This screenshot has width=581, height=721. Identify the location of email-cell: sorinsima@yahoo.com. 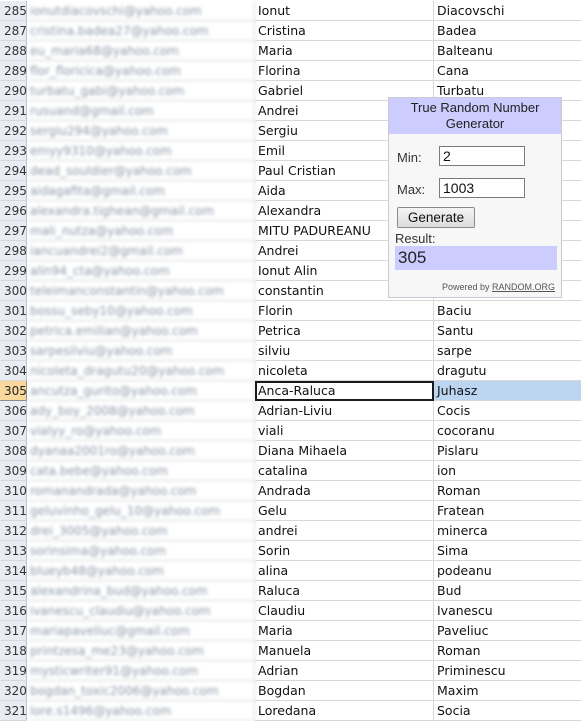
(141, 551).